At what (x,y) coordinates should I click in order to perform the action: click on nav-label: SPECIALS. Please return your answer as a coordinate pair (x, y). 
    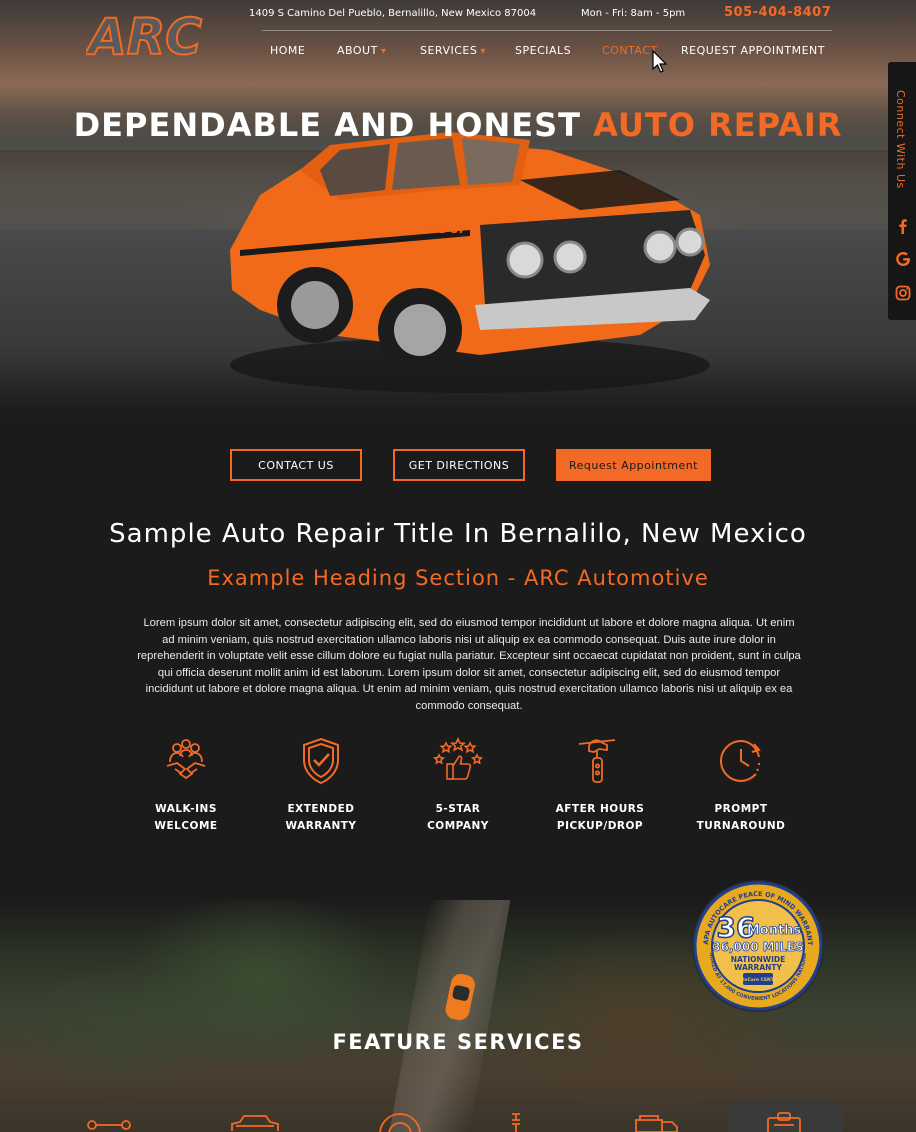
    Looking at the image, I should click on (543, 50).